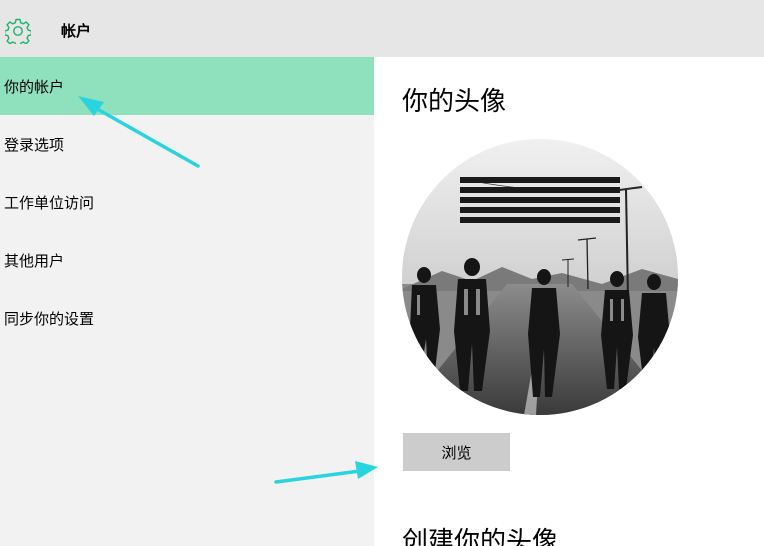 The width and height of the screenshot is (764, 546). Describe the element at coordinates (456, 452) in the screenshot. I see `browse-button: 浏览` at that location.